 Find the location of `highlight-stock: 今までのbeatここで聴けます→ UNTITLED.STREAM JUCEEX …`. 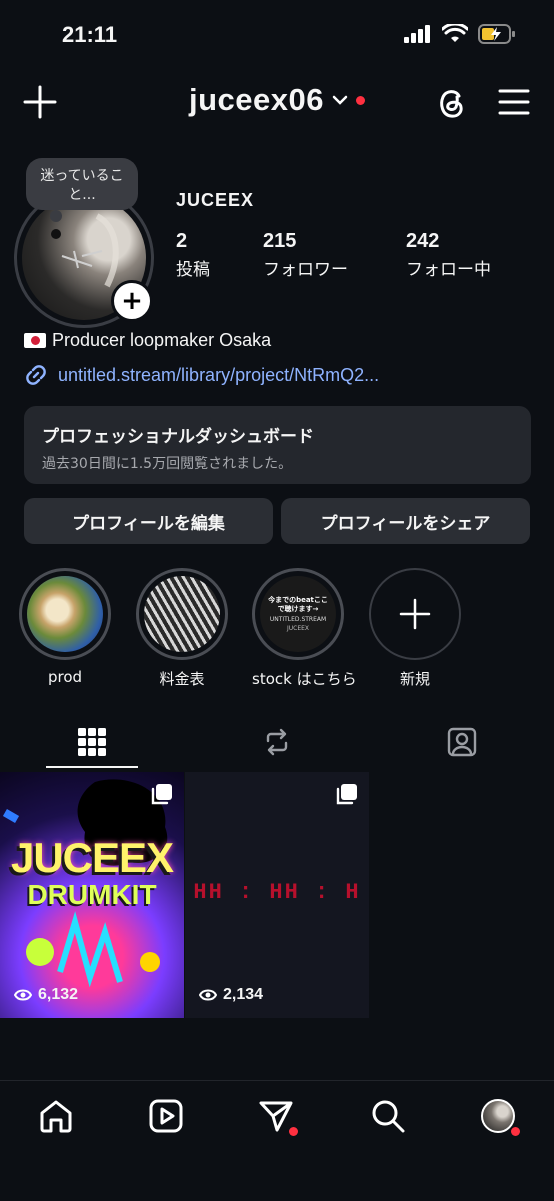

highlight-stock: 今までのbeatここで聴けます→ UNTITLED.STREAM JUCEEX … is located at coordinates (304, 628).